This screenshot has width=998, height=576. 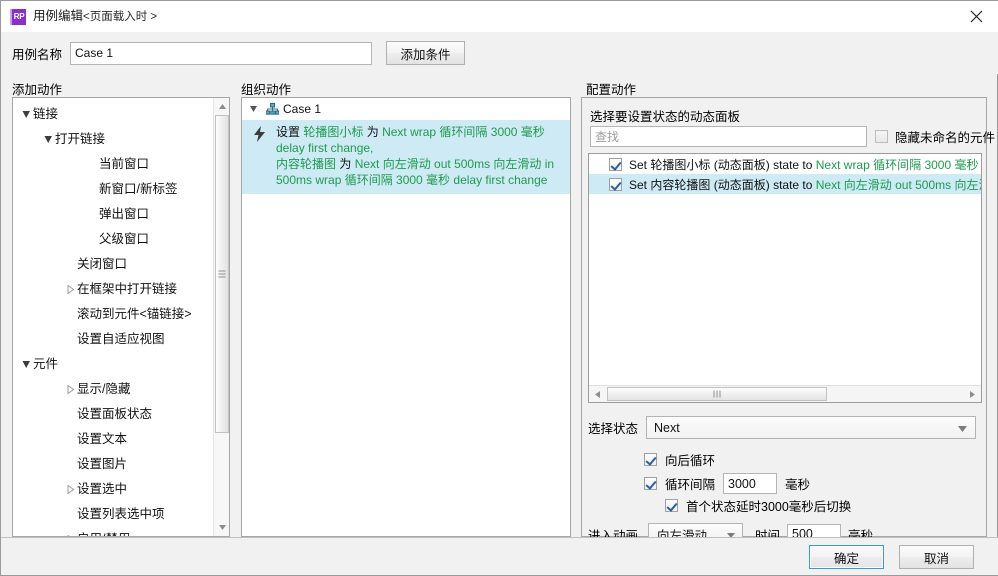 What do you see at coordinates (114, 264) in the screenshot?
I see `action-tree-item: 关闭窗口` at bounding box center [114, 264].